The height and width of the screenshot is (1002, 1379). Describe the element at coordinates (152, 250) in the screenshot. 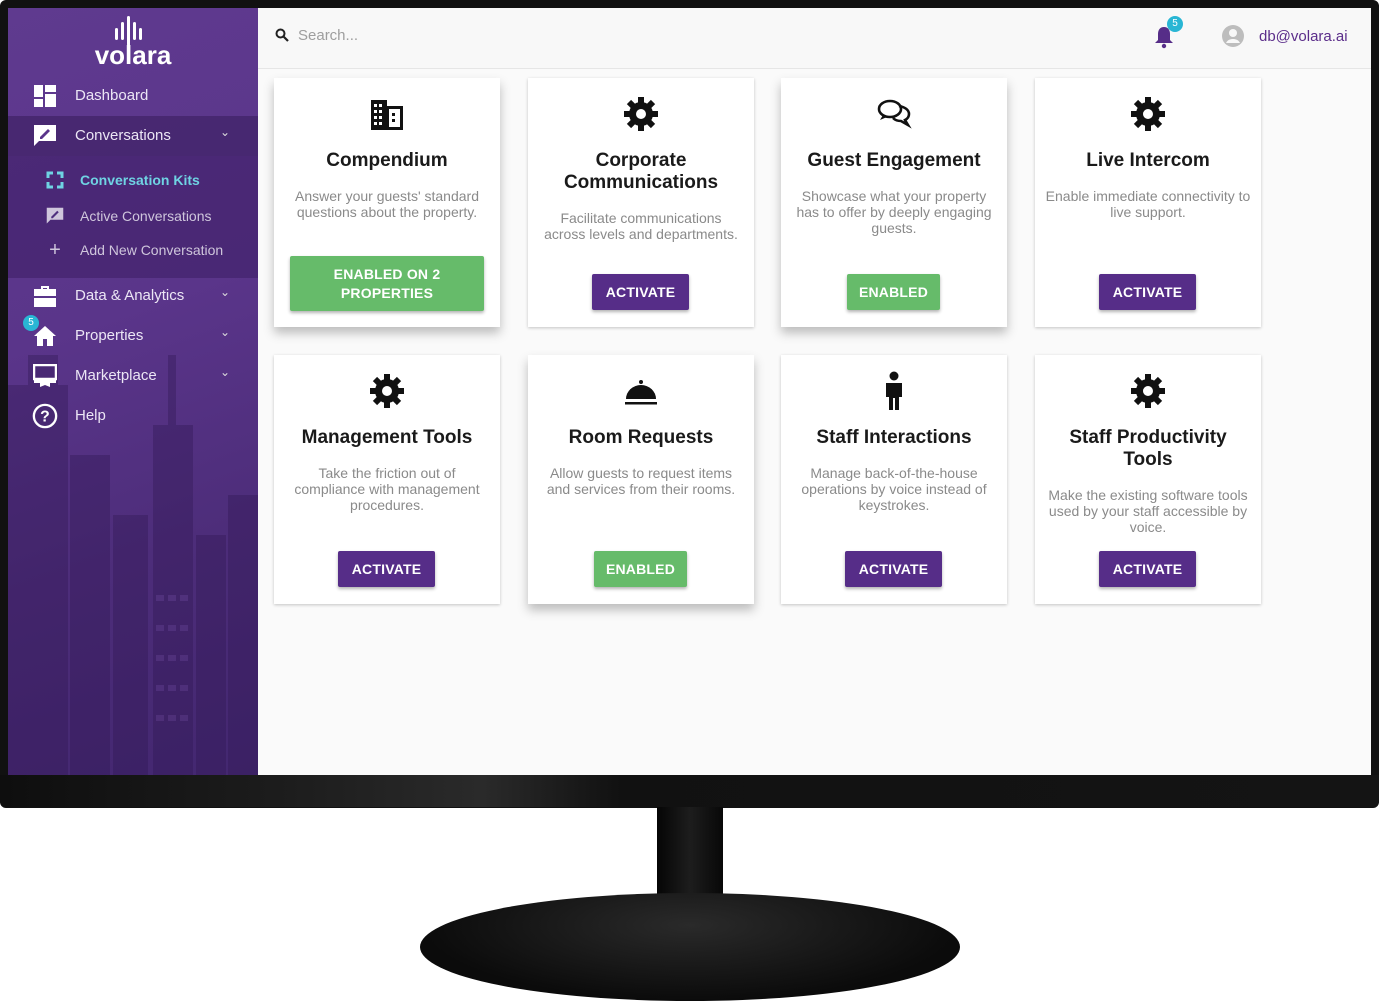

I see `sidebar-subitem-label: Add New Conversation` at that location.